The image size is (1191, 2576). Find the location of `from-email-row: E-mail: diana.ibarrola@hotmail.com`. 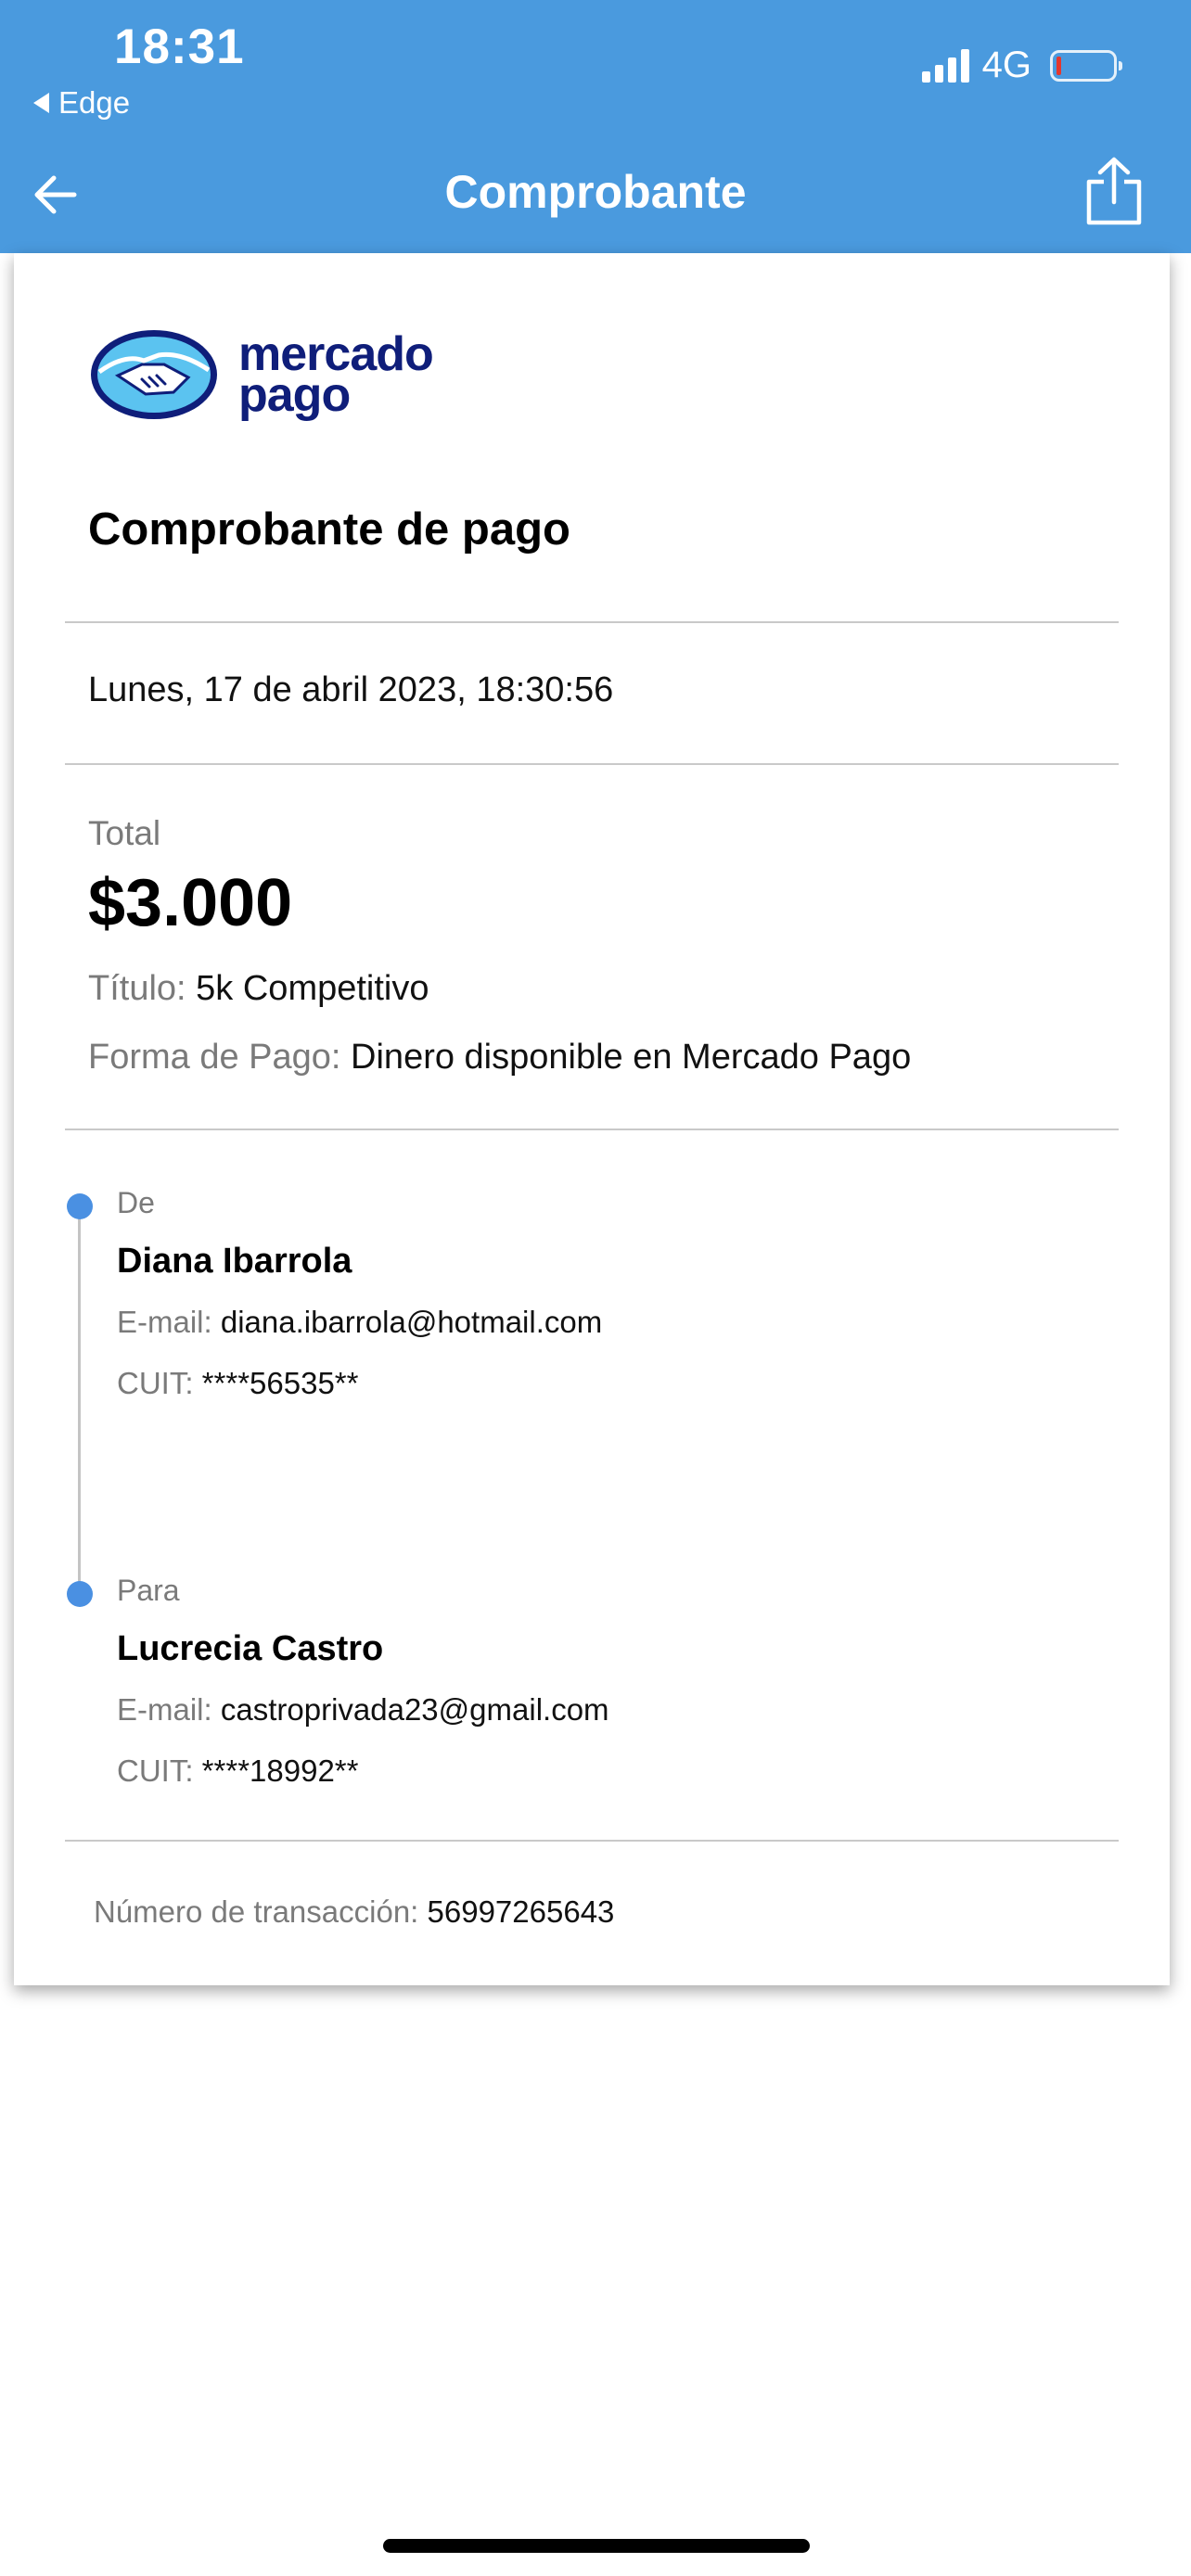

from-email-row: E-mail: diana.ibarrola@hotmail.com is located at coordinates (360, 1323).